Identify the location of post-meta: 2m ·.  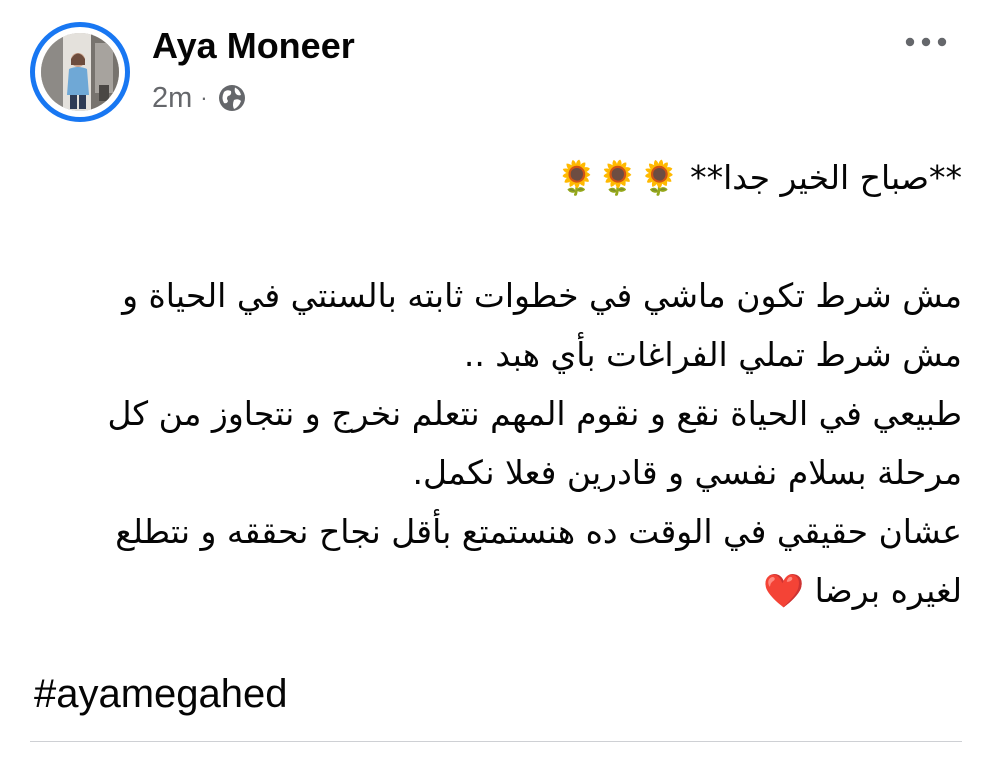
(199, 98).